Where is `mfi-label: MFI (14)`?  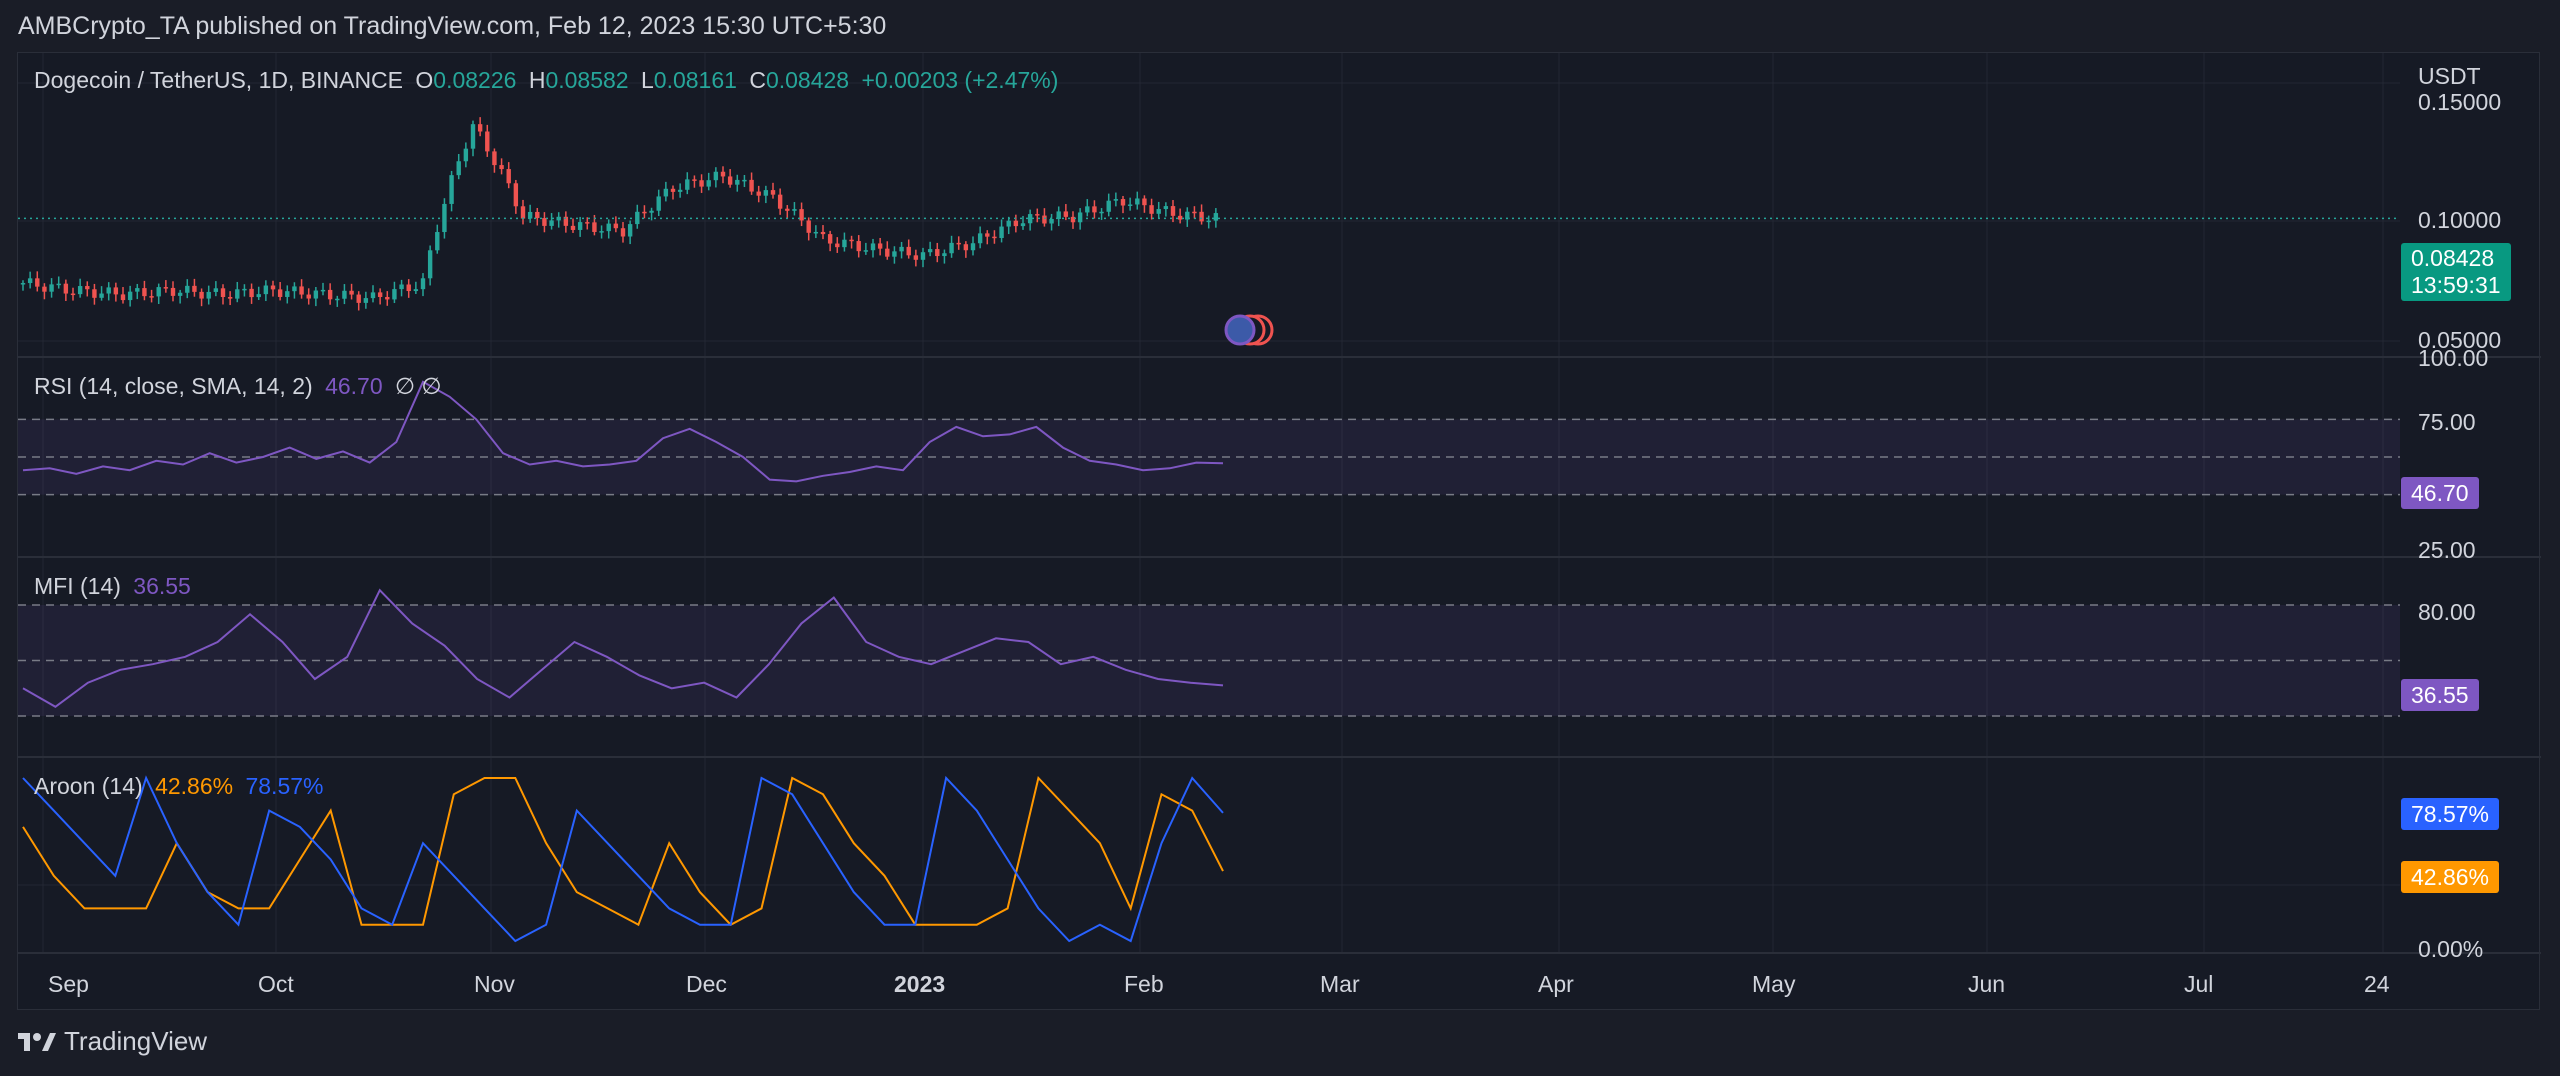
mfi-label: MFI (14) is located at coordinates (77, 586).